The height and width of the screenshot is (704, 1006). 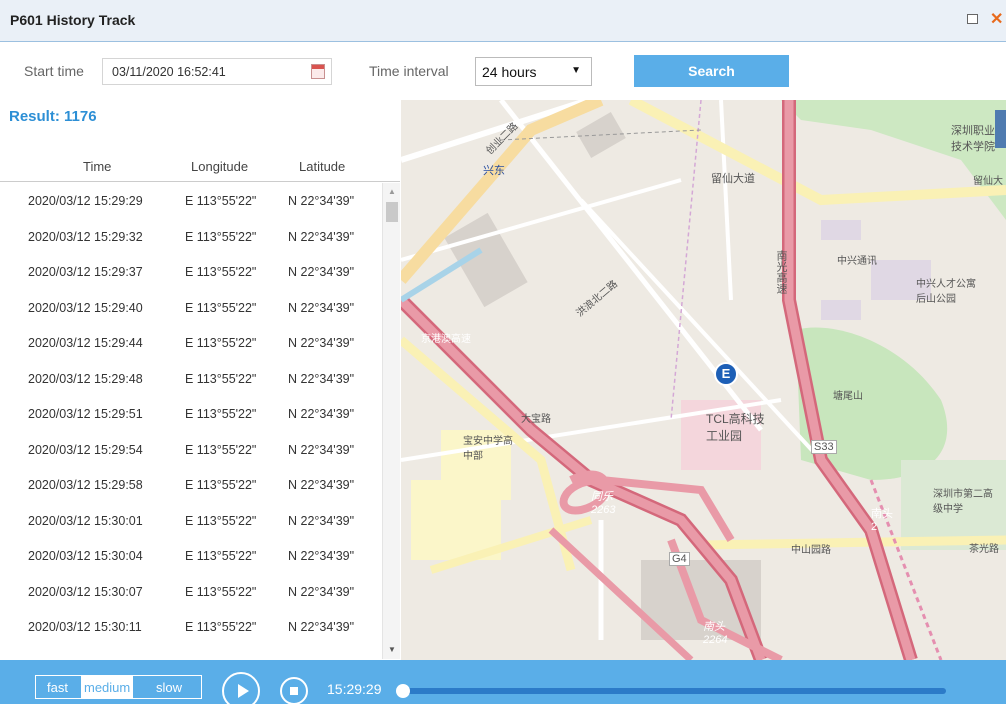 What do you see at coordinates (97, 166) in the screenshot?
I see `column-header-time: Time` at bounding box center [97, 166].